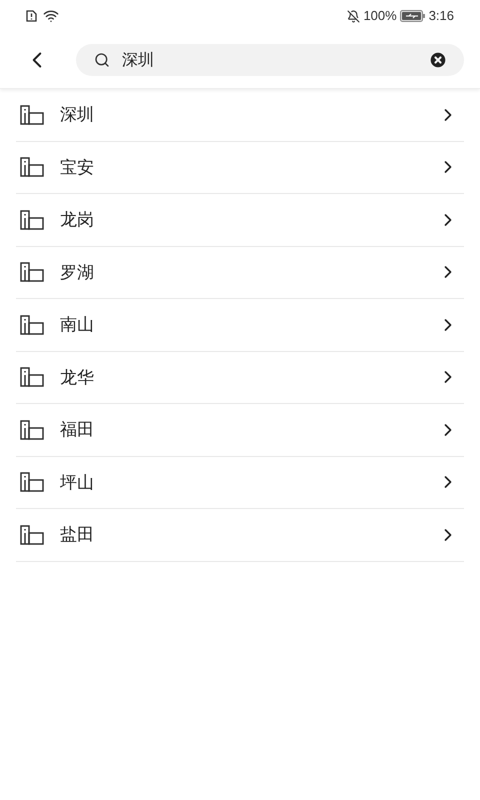 The height and width of the screenshot is (800, 480). I want to click on battery-percent: 100%, so click(380, 16).